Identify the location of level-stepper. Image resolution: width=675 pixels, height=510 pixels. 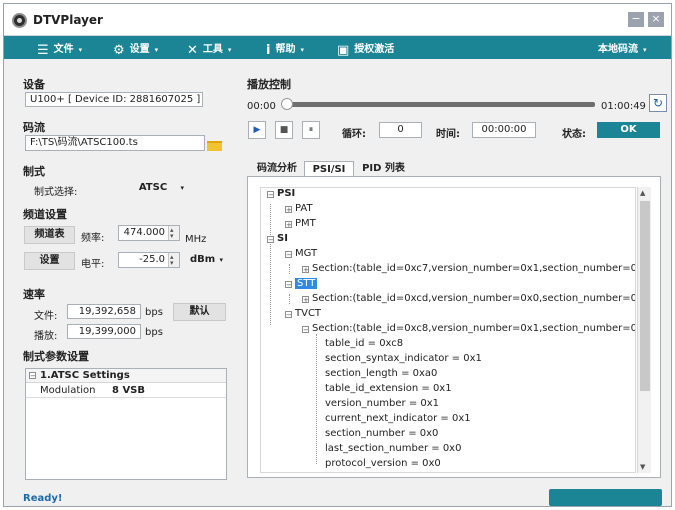
(173, 260).